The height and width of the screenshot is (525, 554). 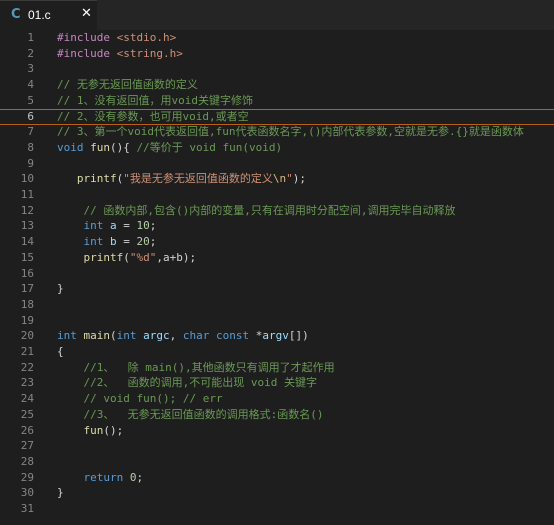 I want to click on code-token: // 1、没有返回值，用void关键字修饰, so click(x=155, y=100).